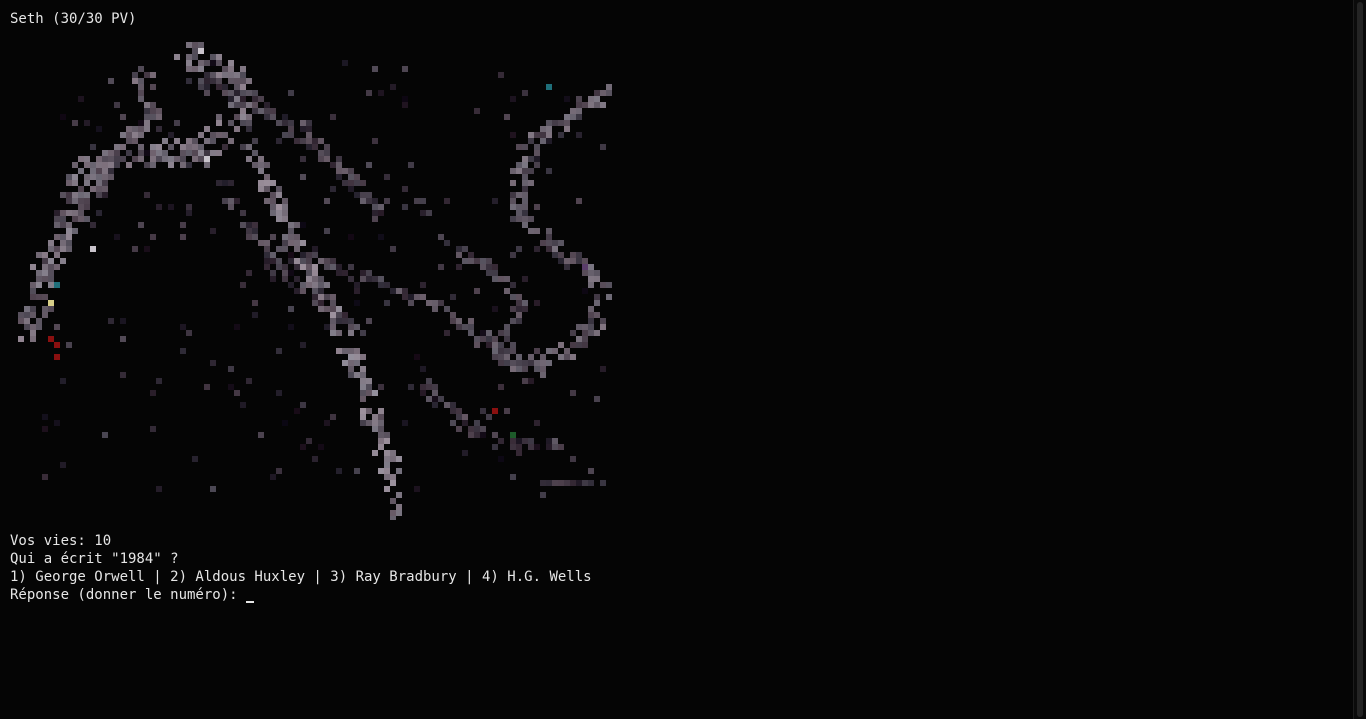 The width and height of the screenshot is (1366, 719). Describe the element at coordinates (61, 541) in the screenshot. I see `lives-counter: Vos vies: 10` at that location.